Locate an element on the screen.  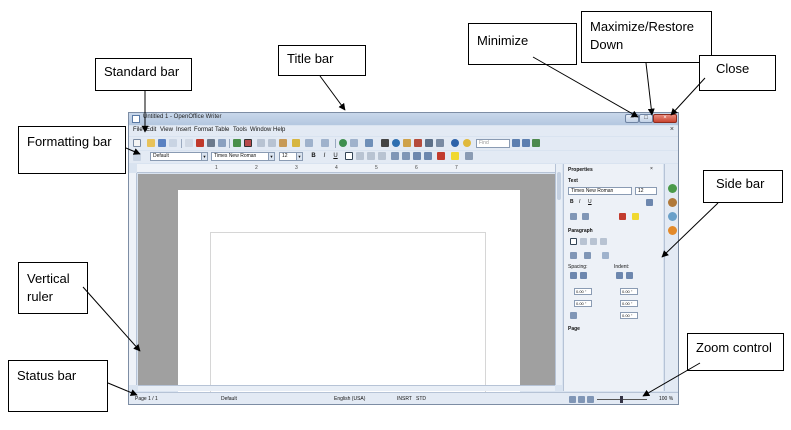
bold-button: B is located at coordinates (313, 156).